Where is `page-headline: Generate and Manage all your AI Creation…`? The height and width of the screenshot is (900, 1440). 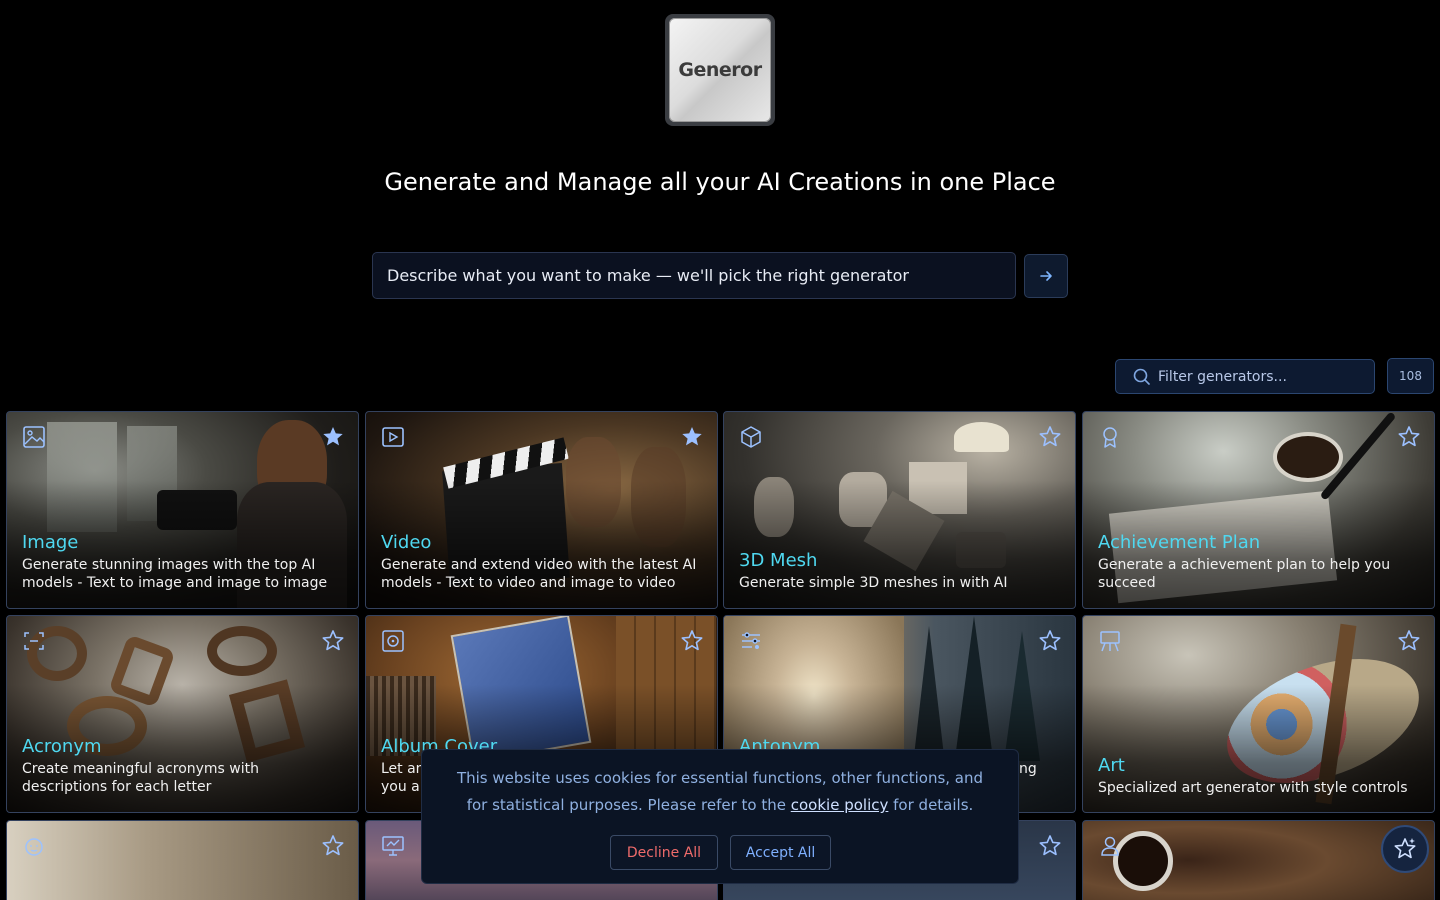
page-headline: Generate and Manage all your AI Creation… is located at coordinates (720, 182).